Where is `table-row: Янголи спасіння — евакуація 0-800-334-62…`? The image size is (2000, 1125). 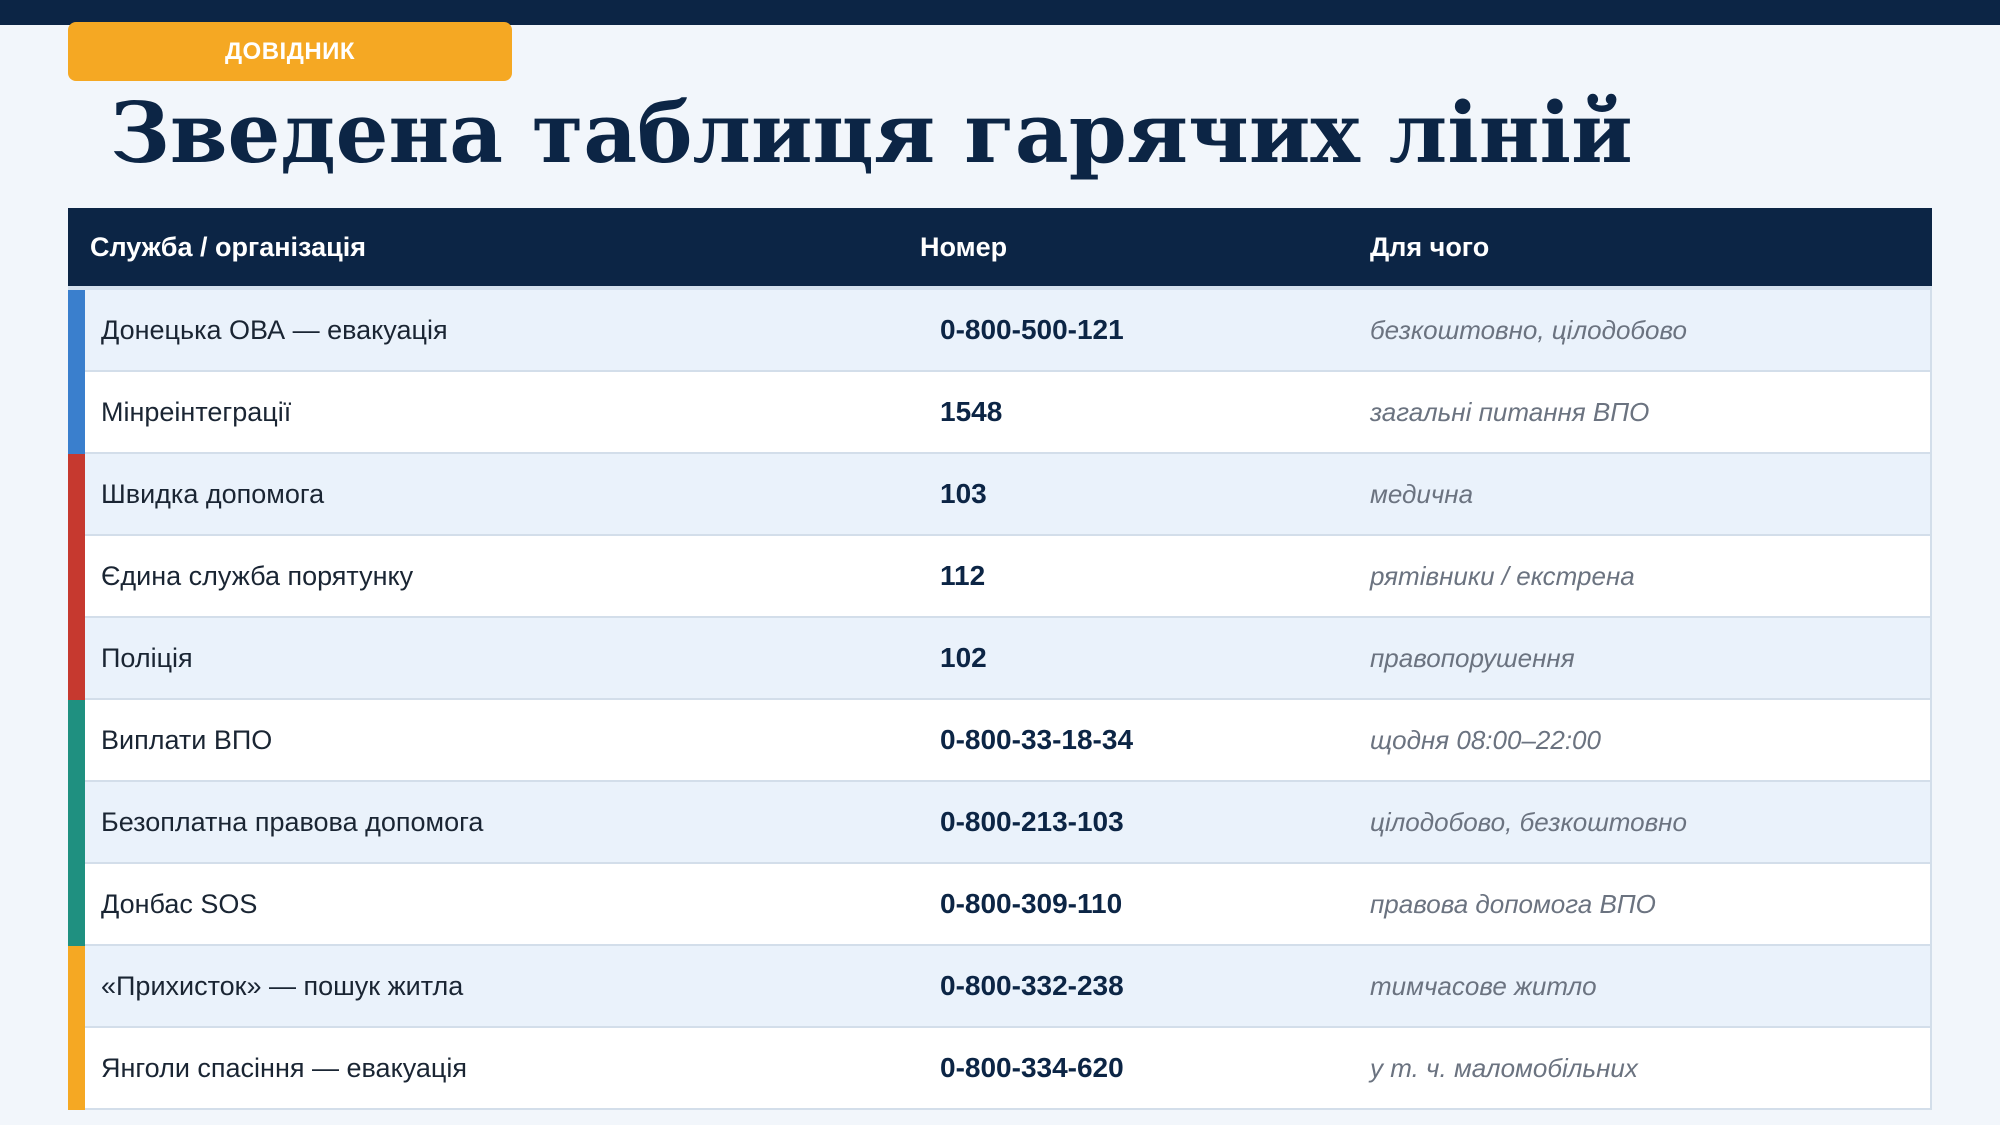 table-row: Янголи спасіння — евакуація 0-800-334-62… is located at coordinates (999, 1069).